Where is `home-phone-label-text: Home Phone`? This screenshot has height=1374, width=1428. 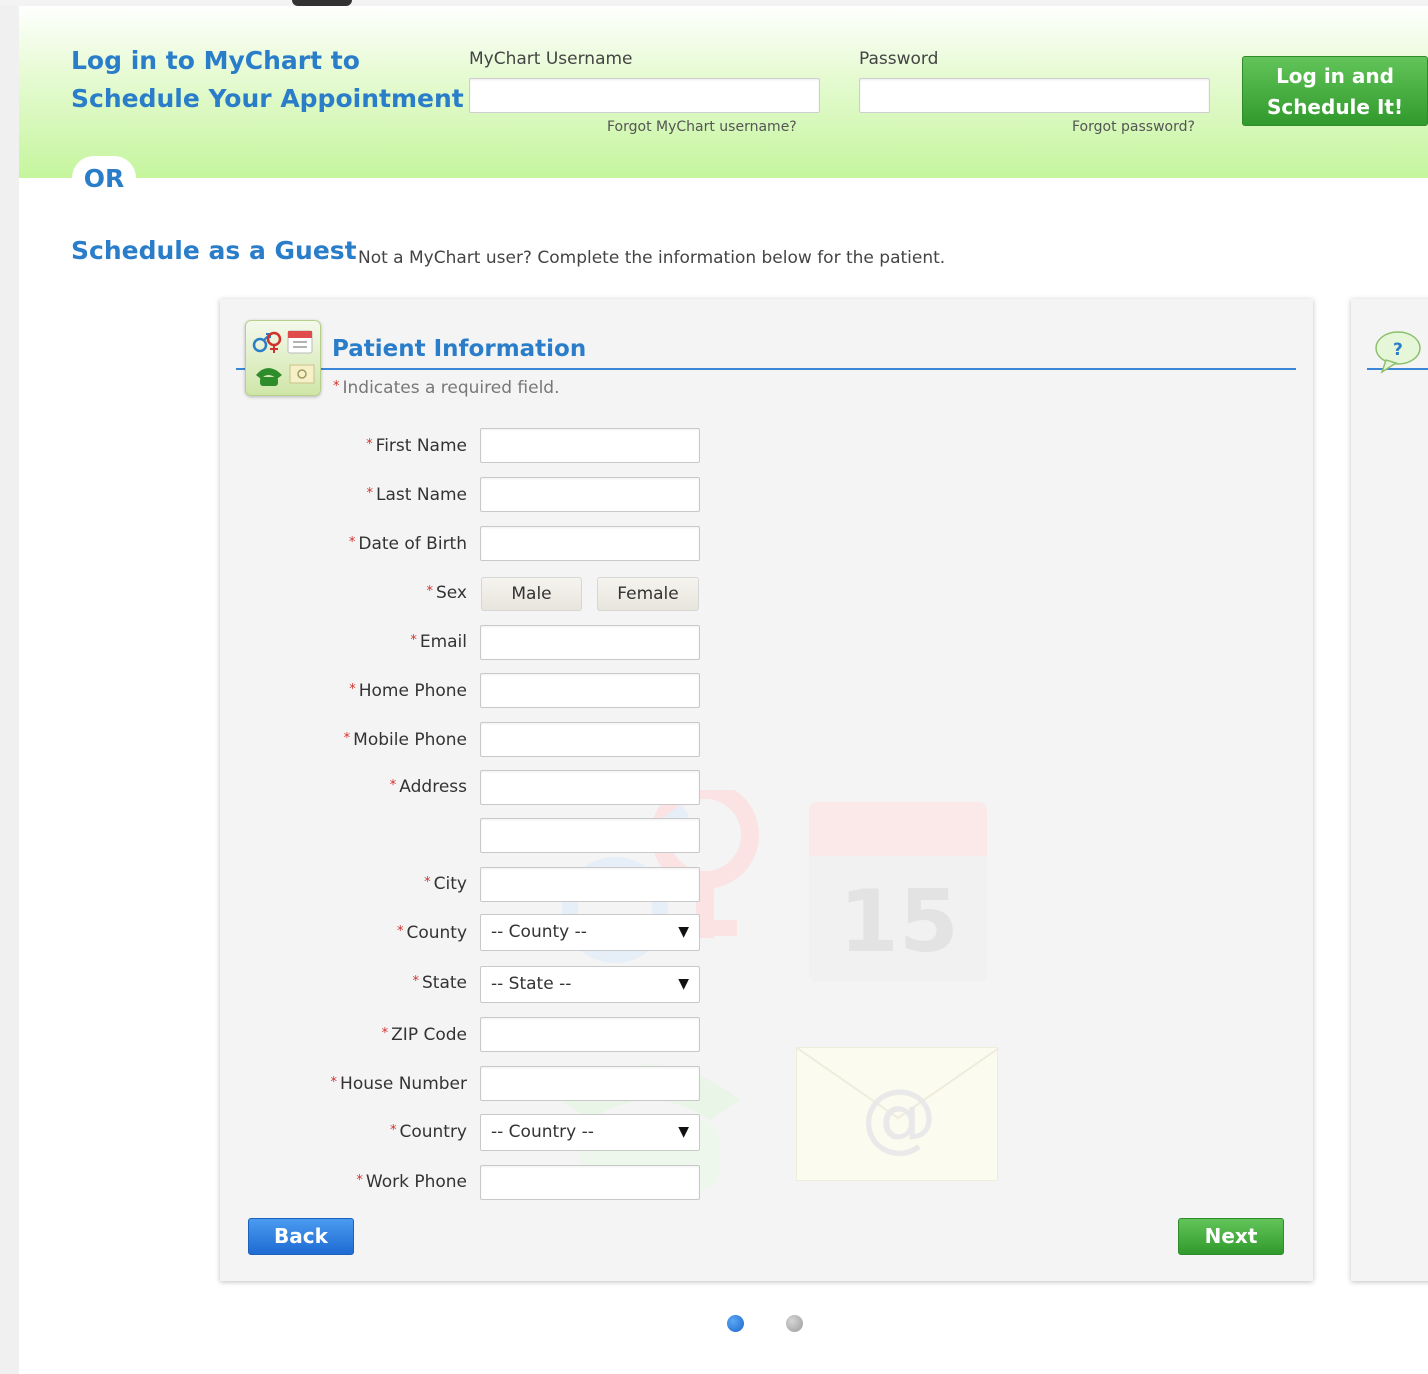 home-phone-label-text: Home Phone is located at coordinates (412, 691).